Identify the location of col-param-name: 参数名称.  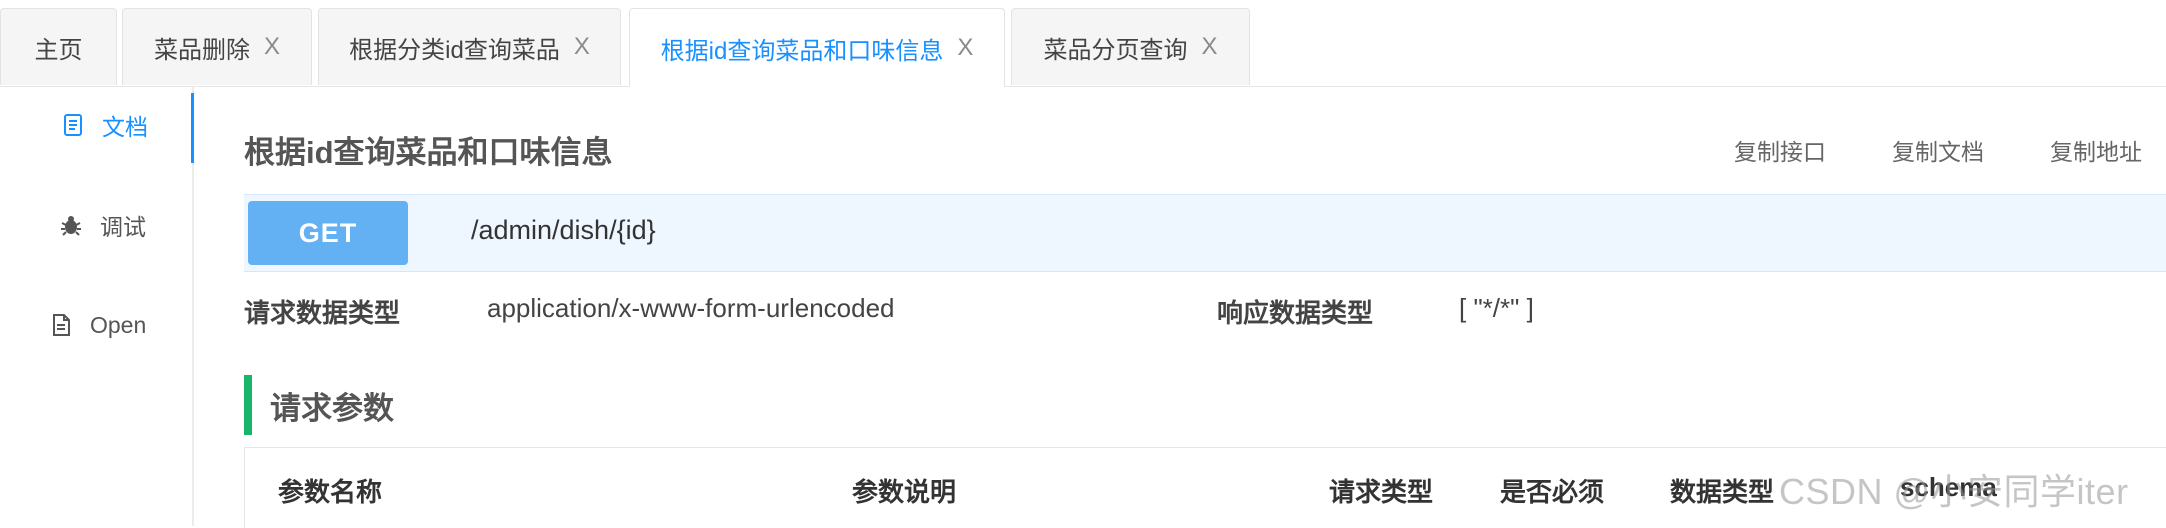
(330, 492).